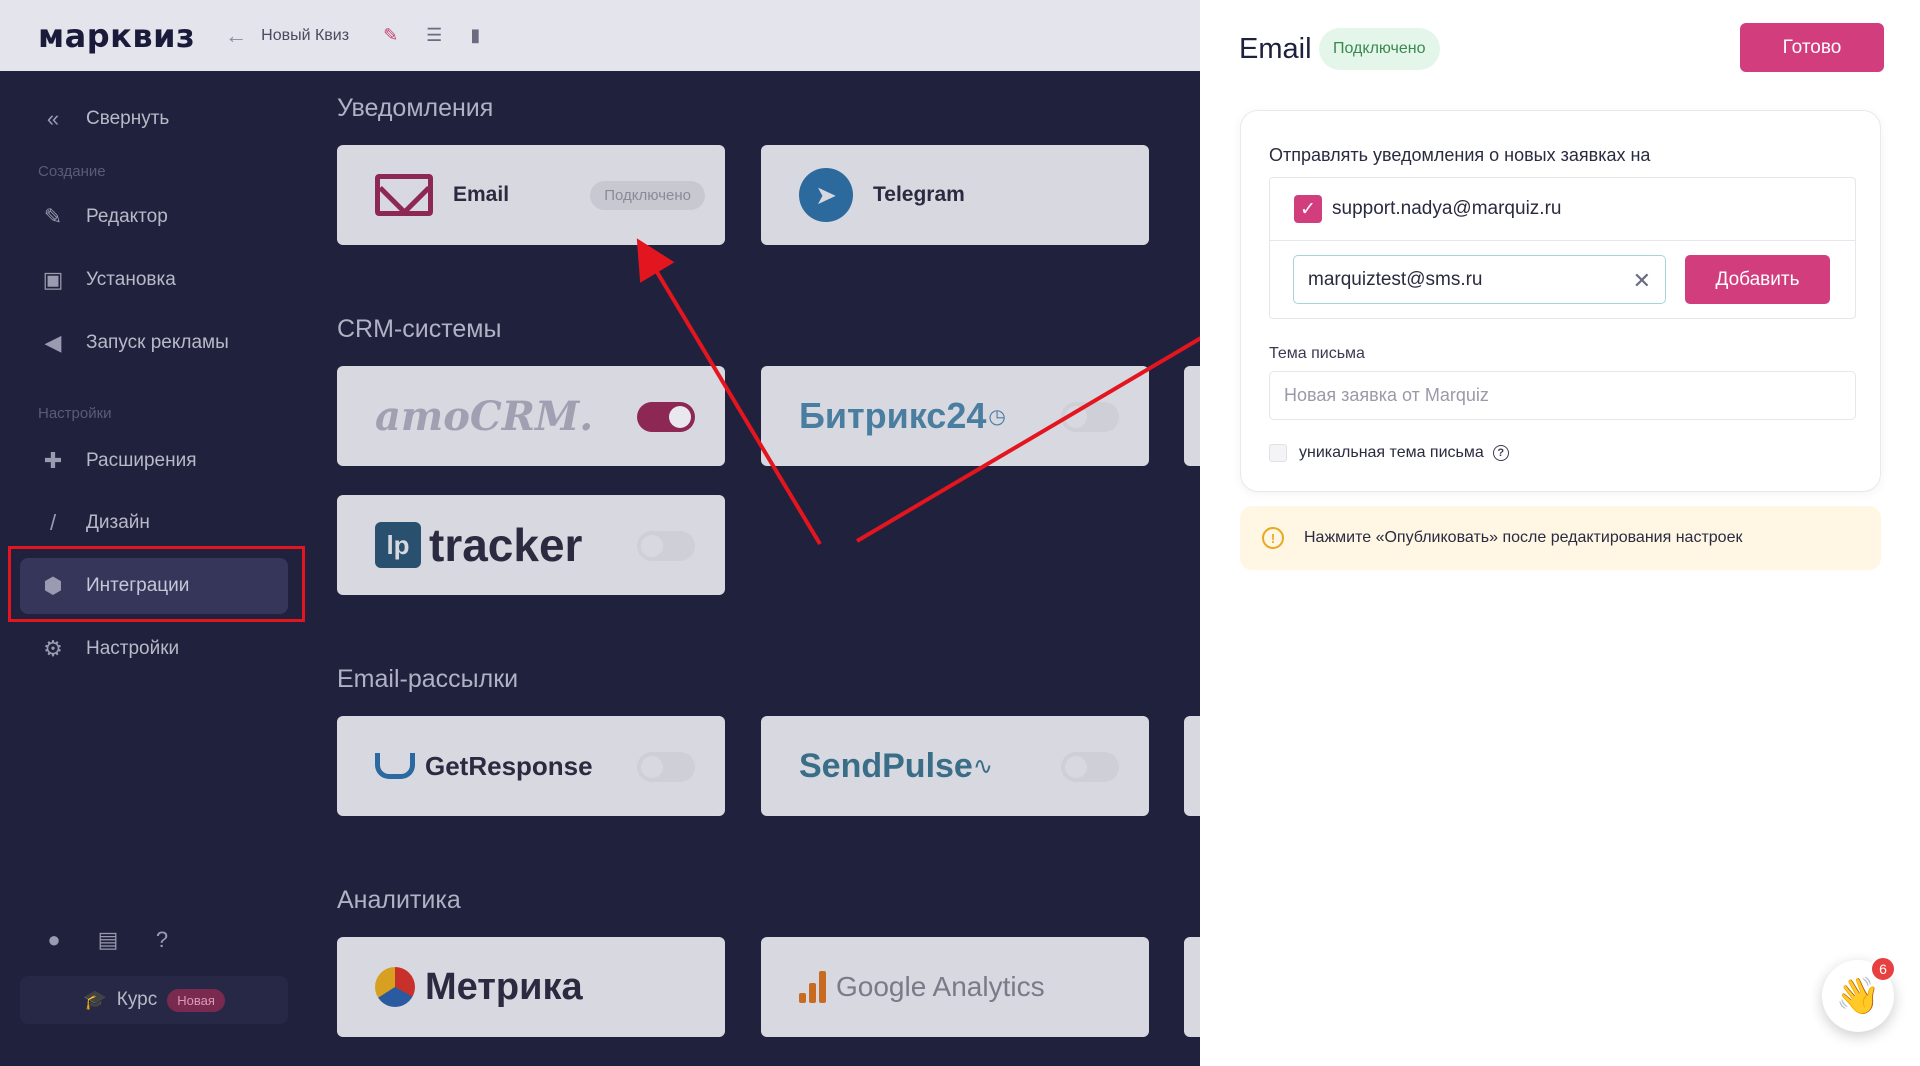 The width and height of the screenshot is (1920, 1066). Describe the element at coordinates (1278, 453) in the screenshot. I see `unique-subject-checkbox` at that location.